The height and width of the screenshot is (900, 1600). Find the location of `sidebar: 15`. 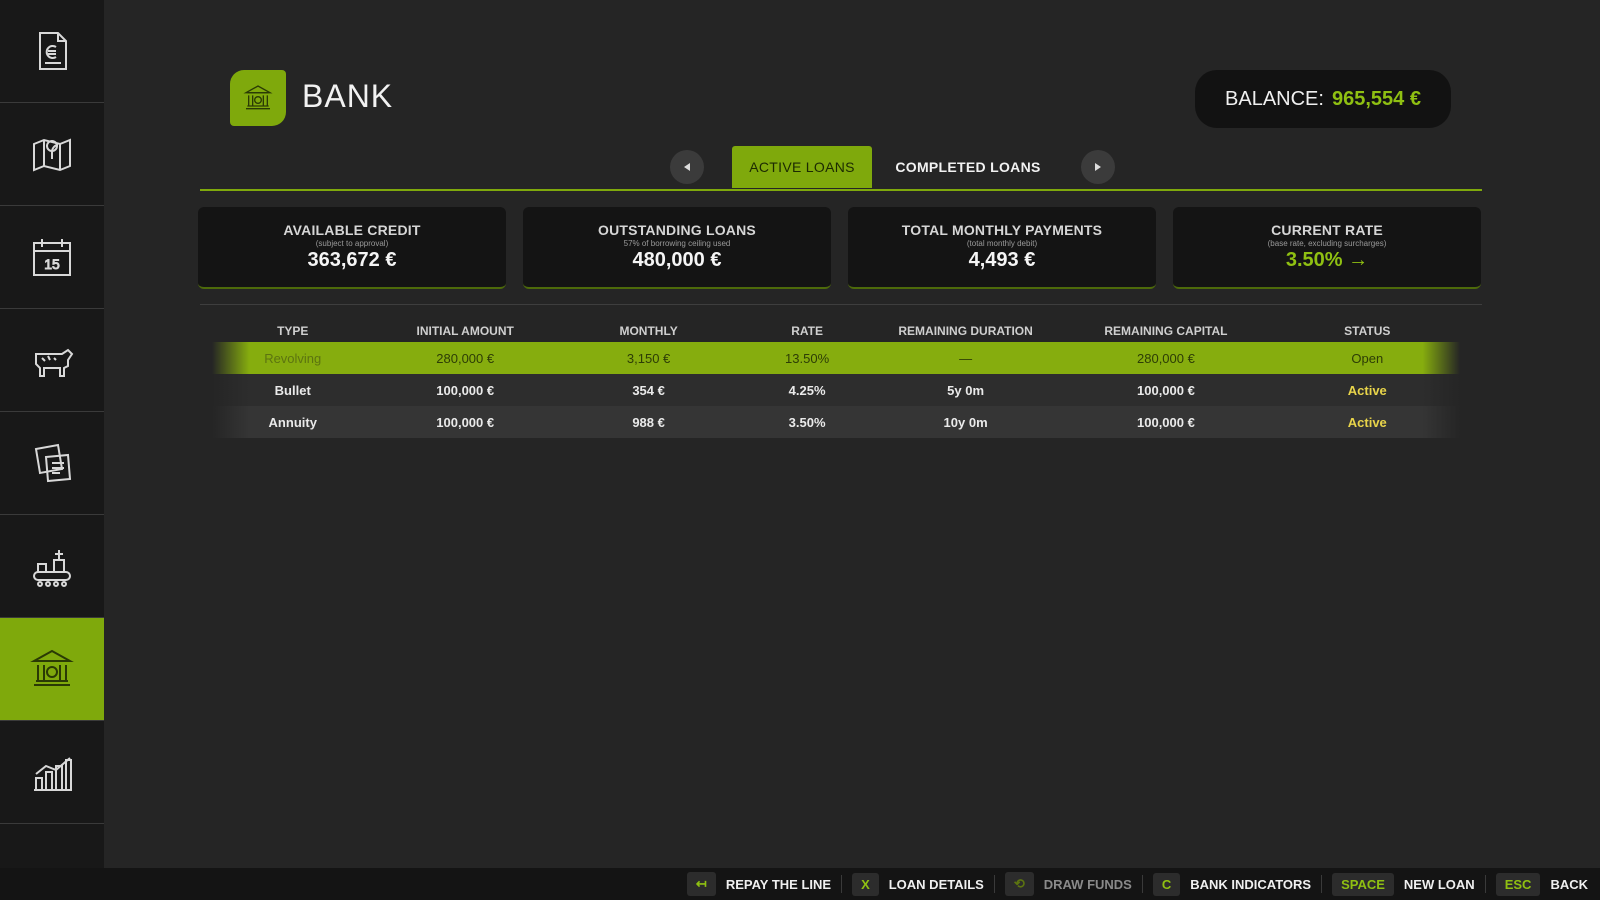

sidebar: 15 is located at coordinates (52, 434).